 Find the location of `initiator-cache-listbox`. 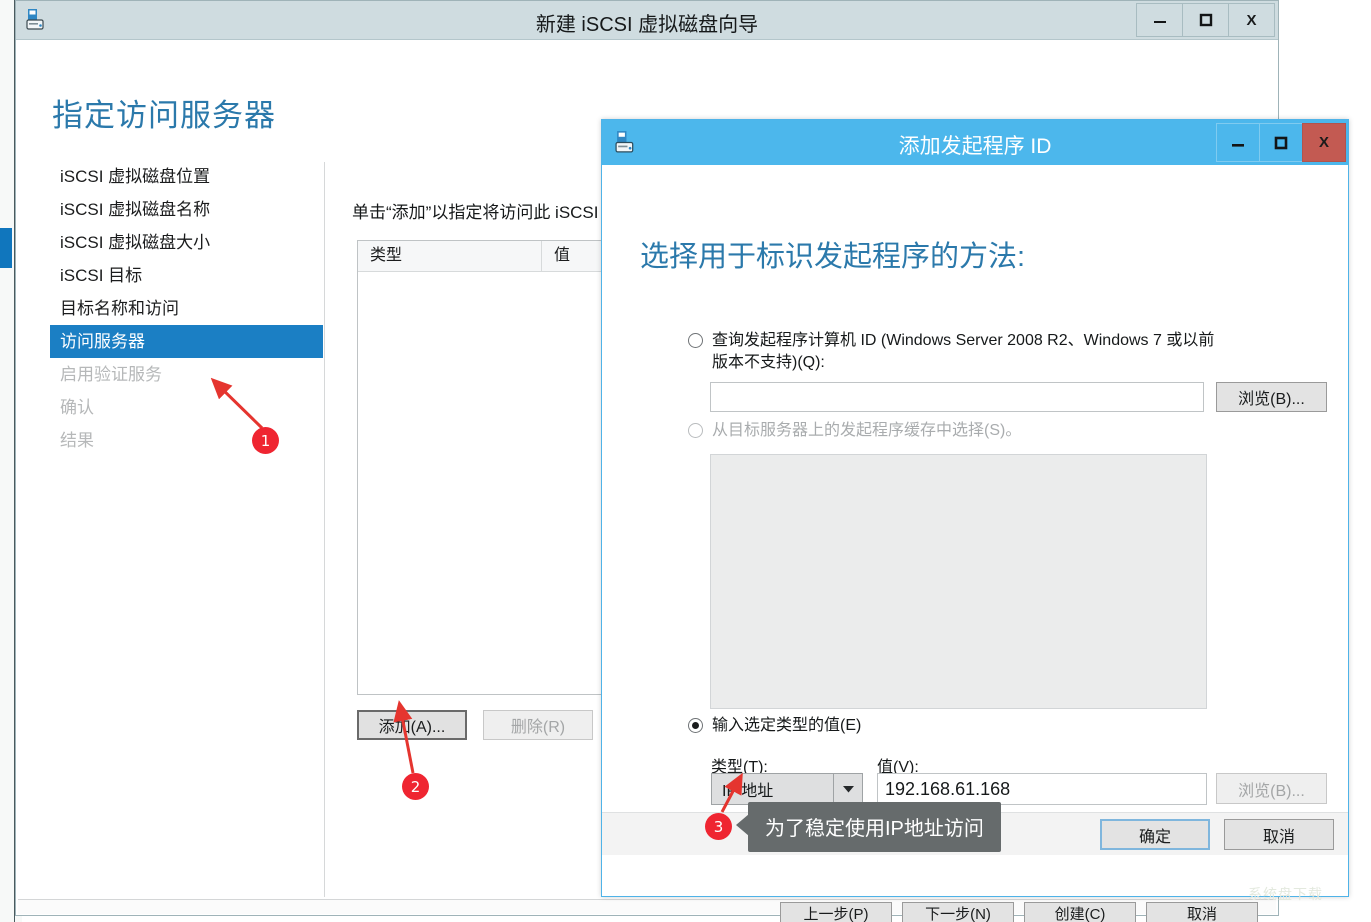

initiator-cache-listbox is located at coordinates (958, 581).